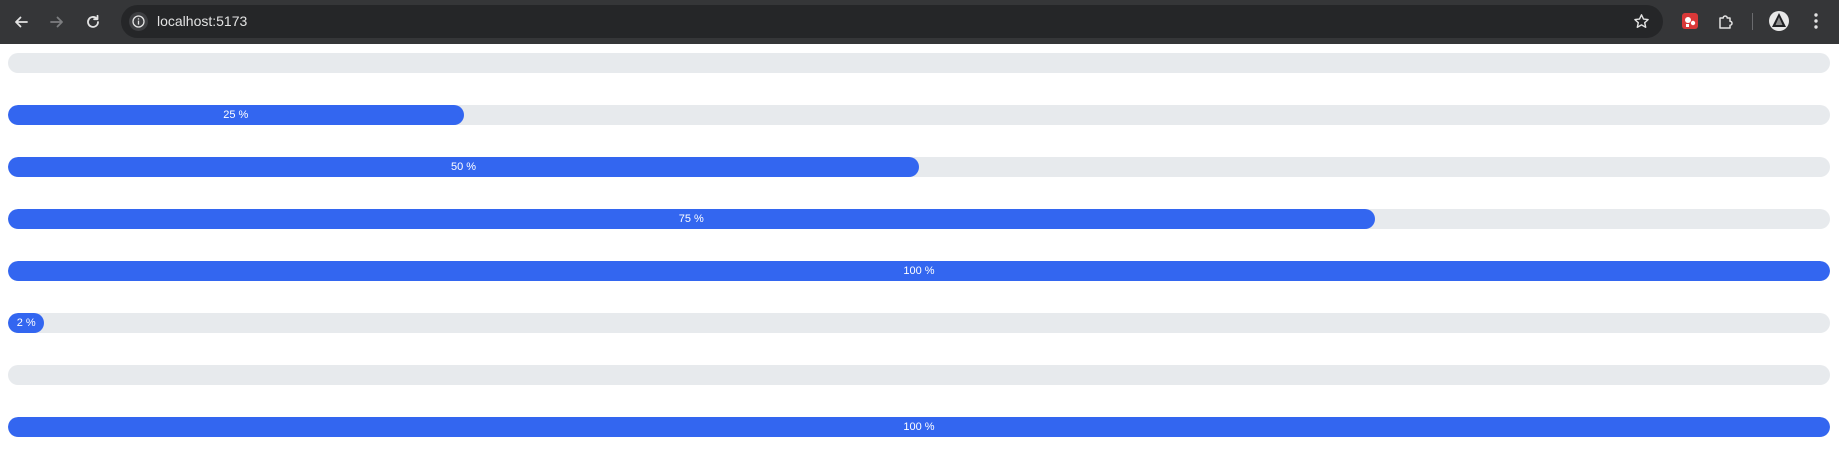  I want to click on forward-button, so click(57, 22).